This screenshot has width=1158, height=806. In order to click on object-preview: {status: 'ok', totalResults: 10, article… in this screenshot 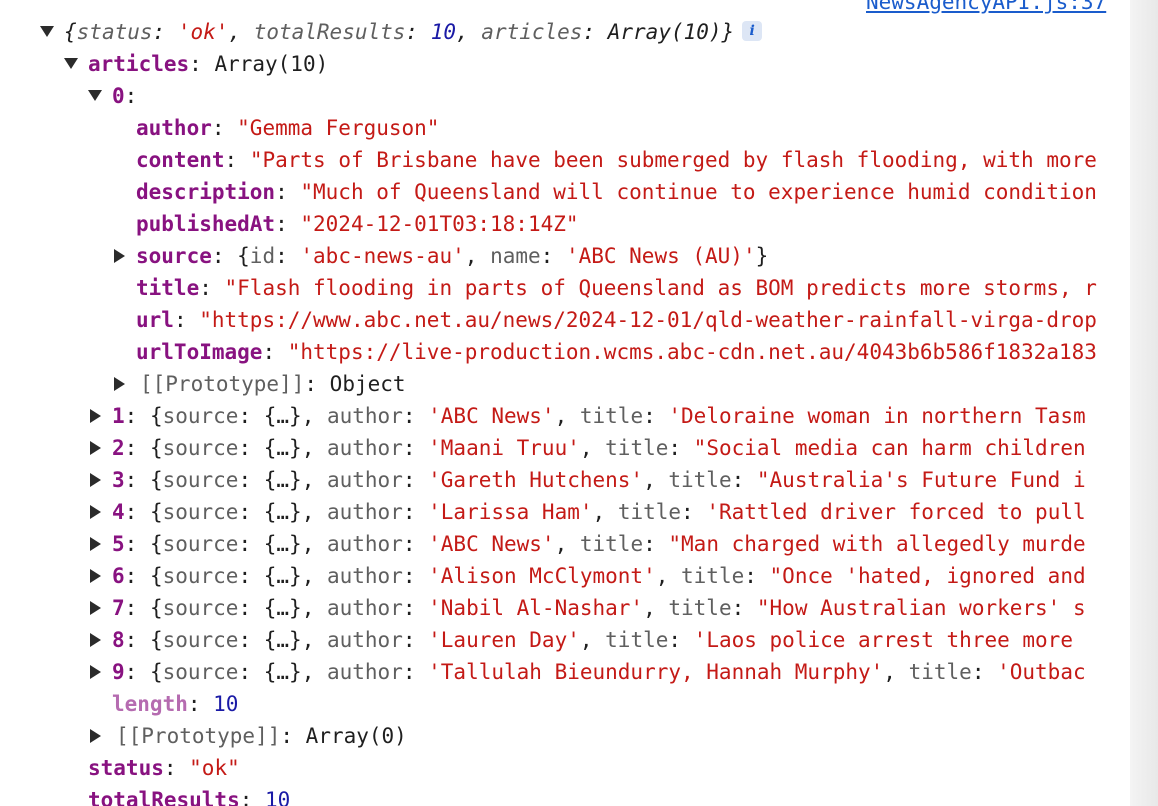, I will do `click(413, 32)`.